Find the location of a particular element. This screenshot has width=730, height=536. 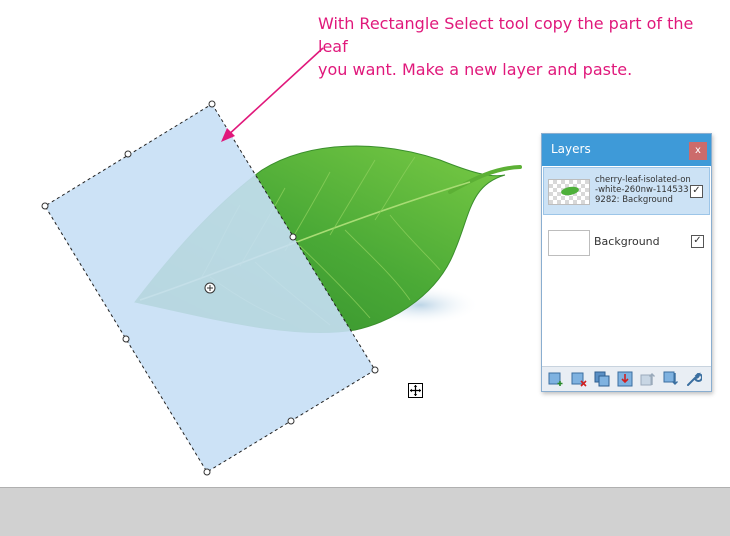

merge-layer-down-icon is located at coordinates (625, 379).